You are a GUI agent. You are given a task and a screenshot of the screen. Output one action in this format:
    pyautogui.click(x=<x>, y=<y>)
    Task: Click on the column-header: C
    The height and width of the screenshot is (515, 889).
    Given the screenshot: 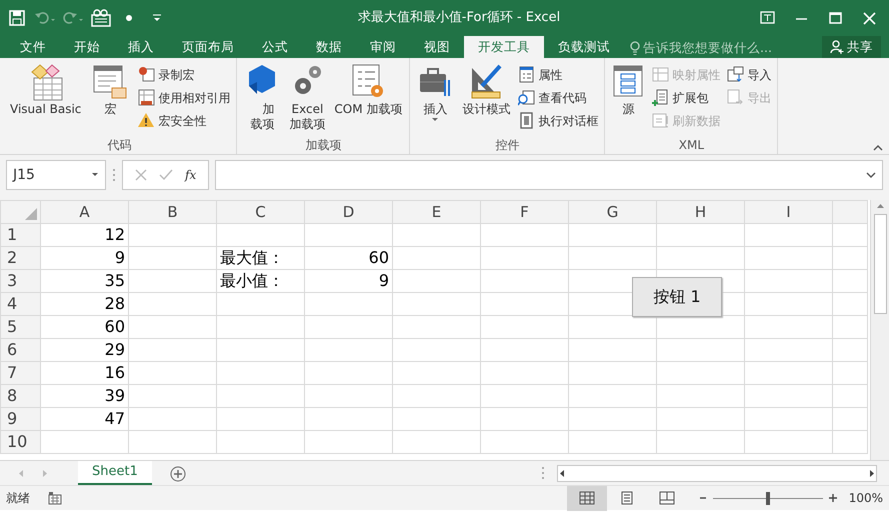 What is the action you would take?
    pyautogui.click(x=260, y=212)
    